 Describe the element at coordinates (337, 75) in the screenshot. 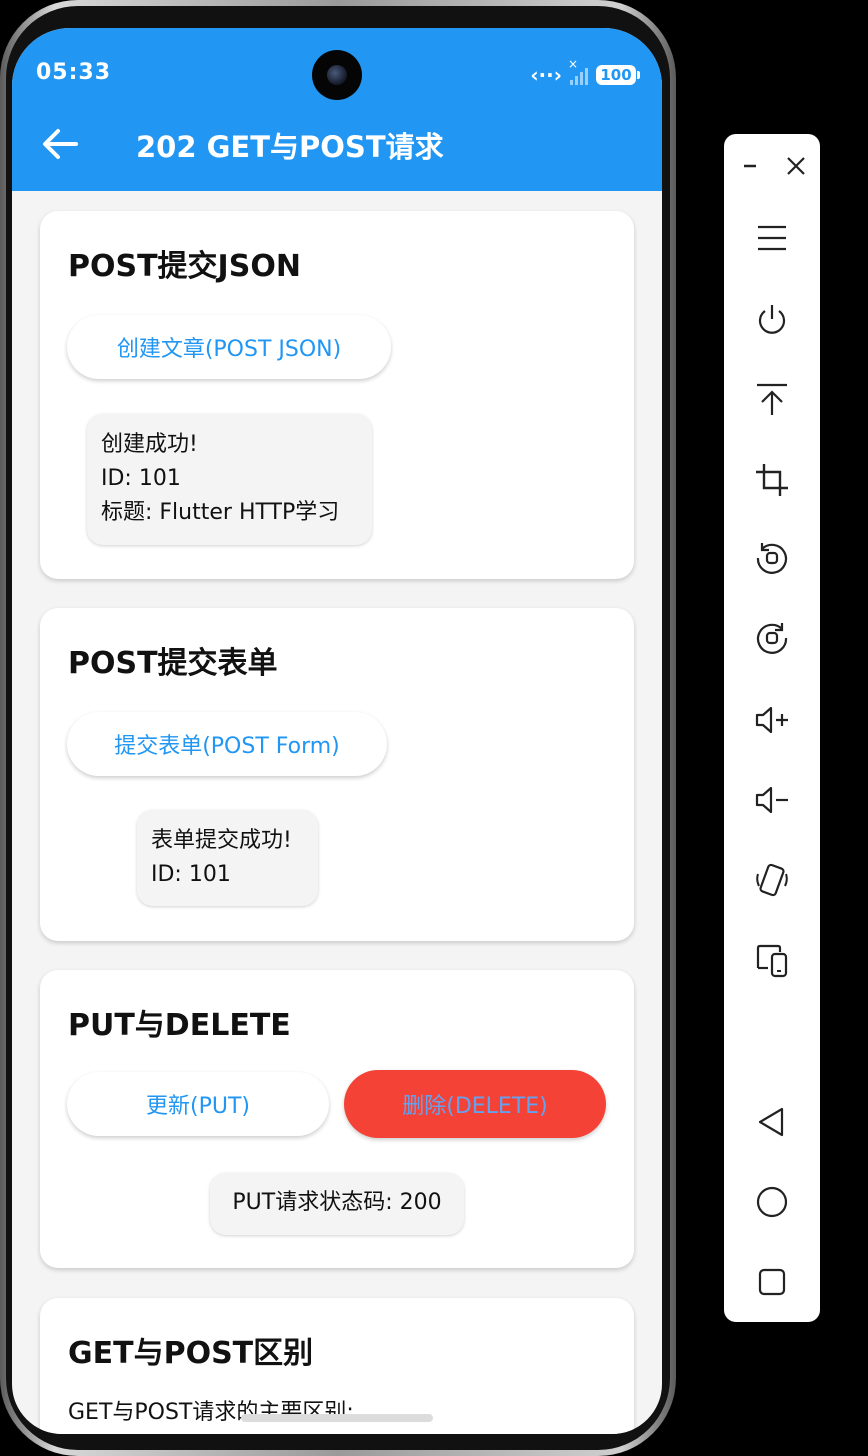

I see `front-camera` at that location.